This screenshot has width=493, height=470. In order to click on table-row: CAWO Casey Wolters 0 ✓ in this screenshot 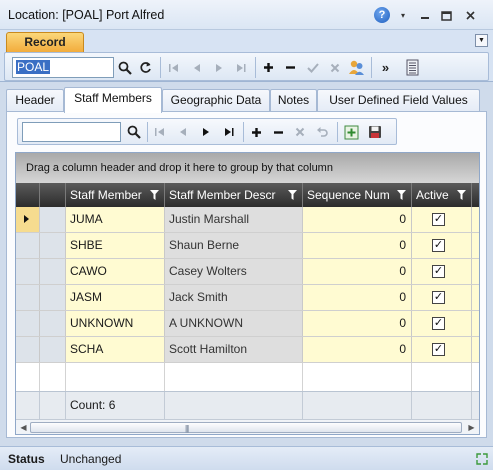, I will do `click(247, 272)`.